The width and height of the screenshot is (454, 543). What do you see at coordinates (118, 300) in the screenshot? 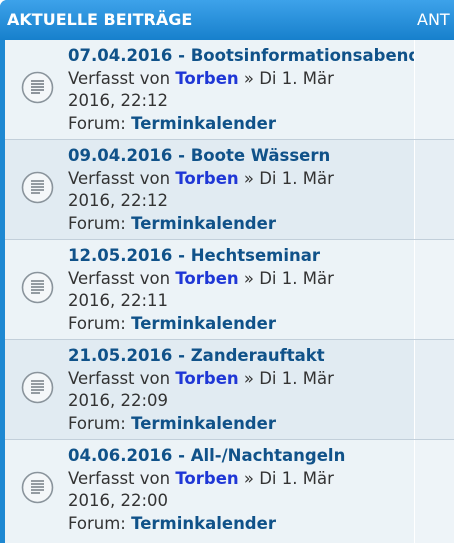
I see `post-date-part2: 2016, 22:11` at bounding box center [118, 300].